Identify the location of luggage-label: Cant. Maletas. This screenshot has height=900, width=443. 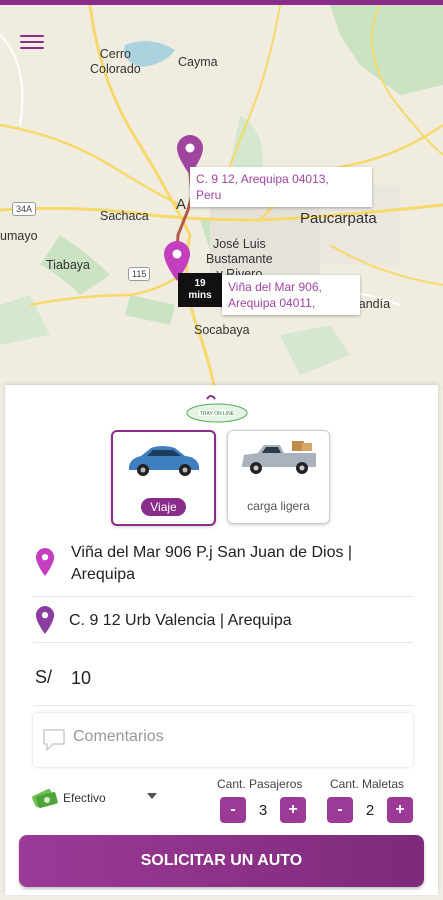
(367, 784).